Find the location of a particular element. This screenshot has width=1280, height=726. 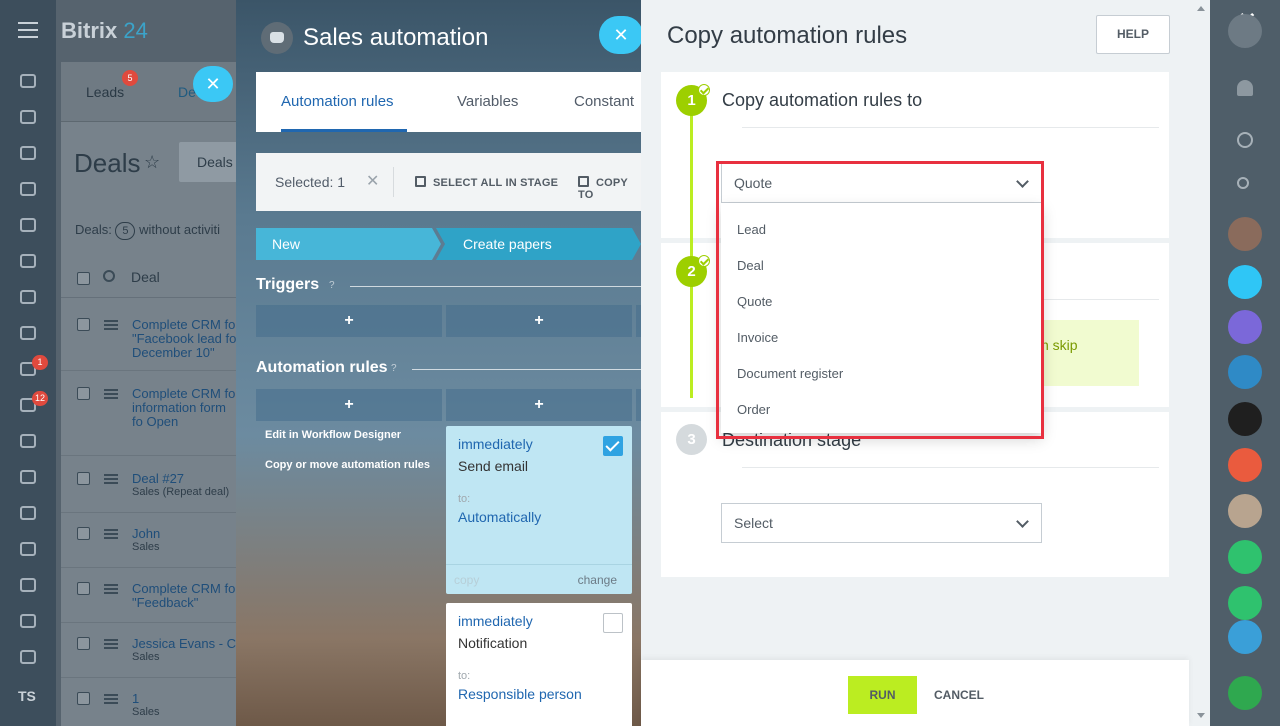

deal-title: Jessica Evans - C is located at coordinates (184, 644).